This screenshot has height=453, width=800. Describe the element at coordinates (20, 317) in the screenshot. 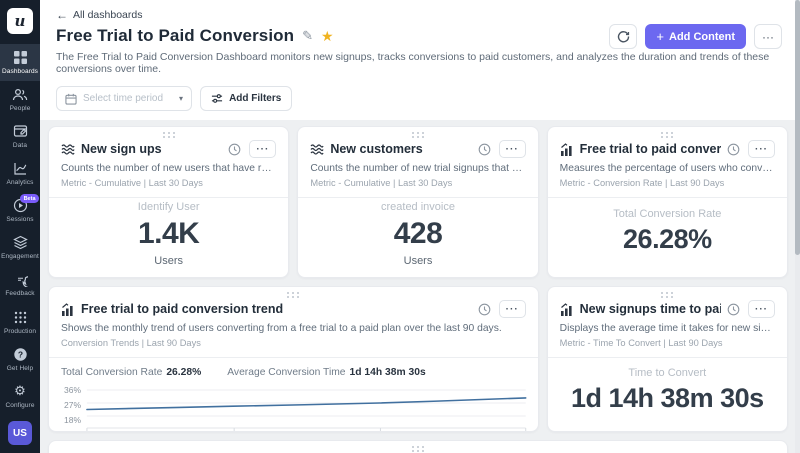

I see `apps-grid-icon` at that location.